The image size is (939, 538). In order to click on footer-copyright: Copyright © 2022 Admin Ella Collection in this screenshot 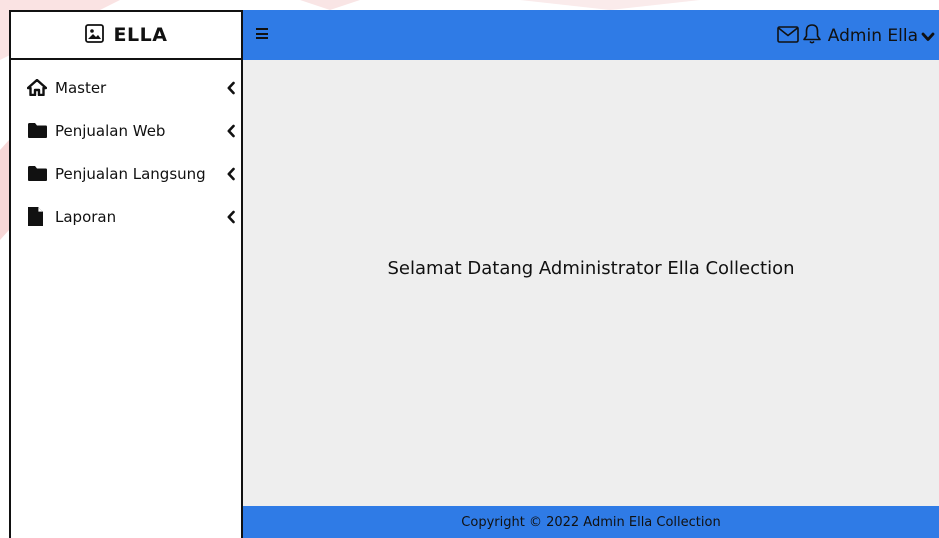, I will do `click(591, 522)`.